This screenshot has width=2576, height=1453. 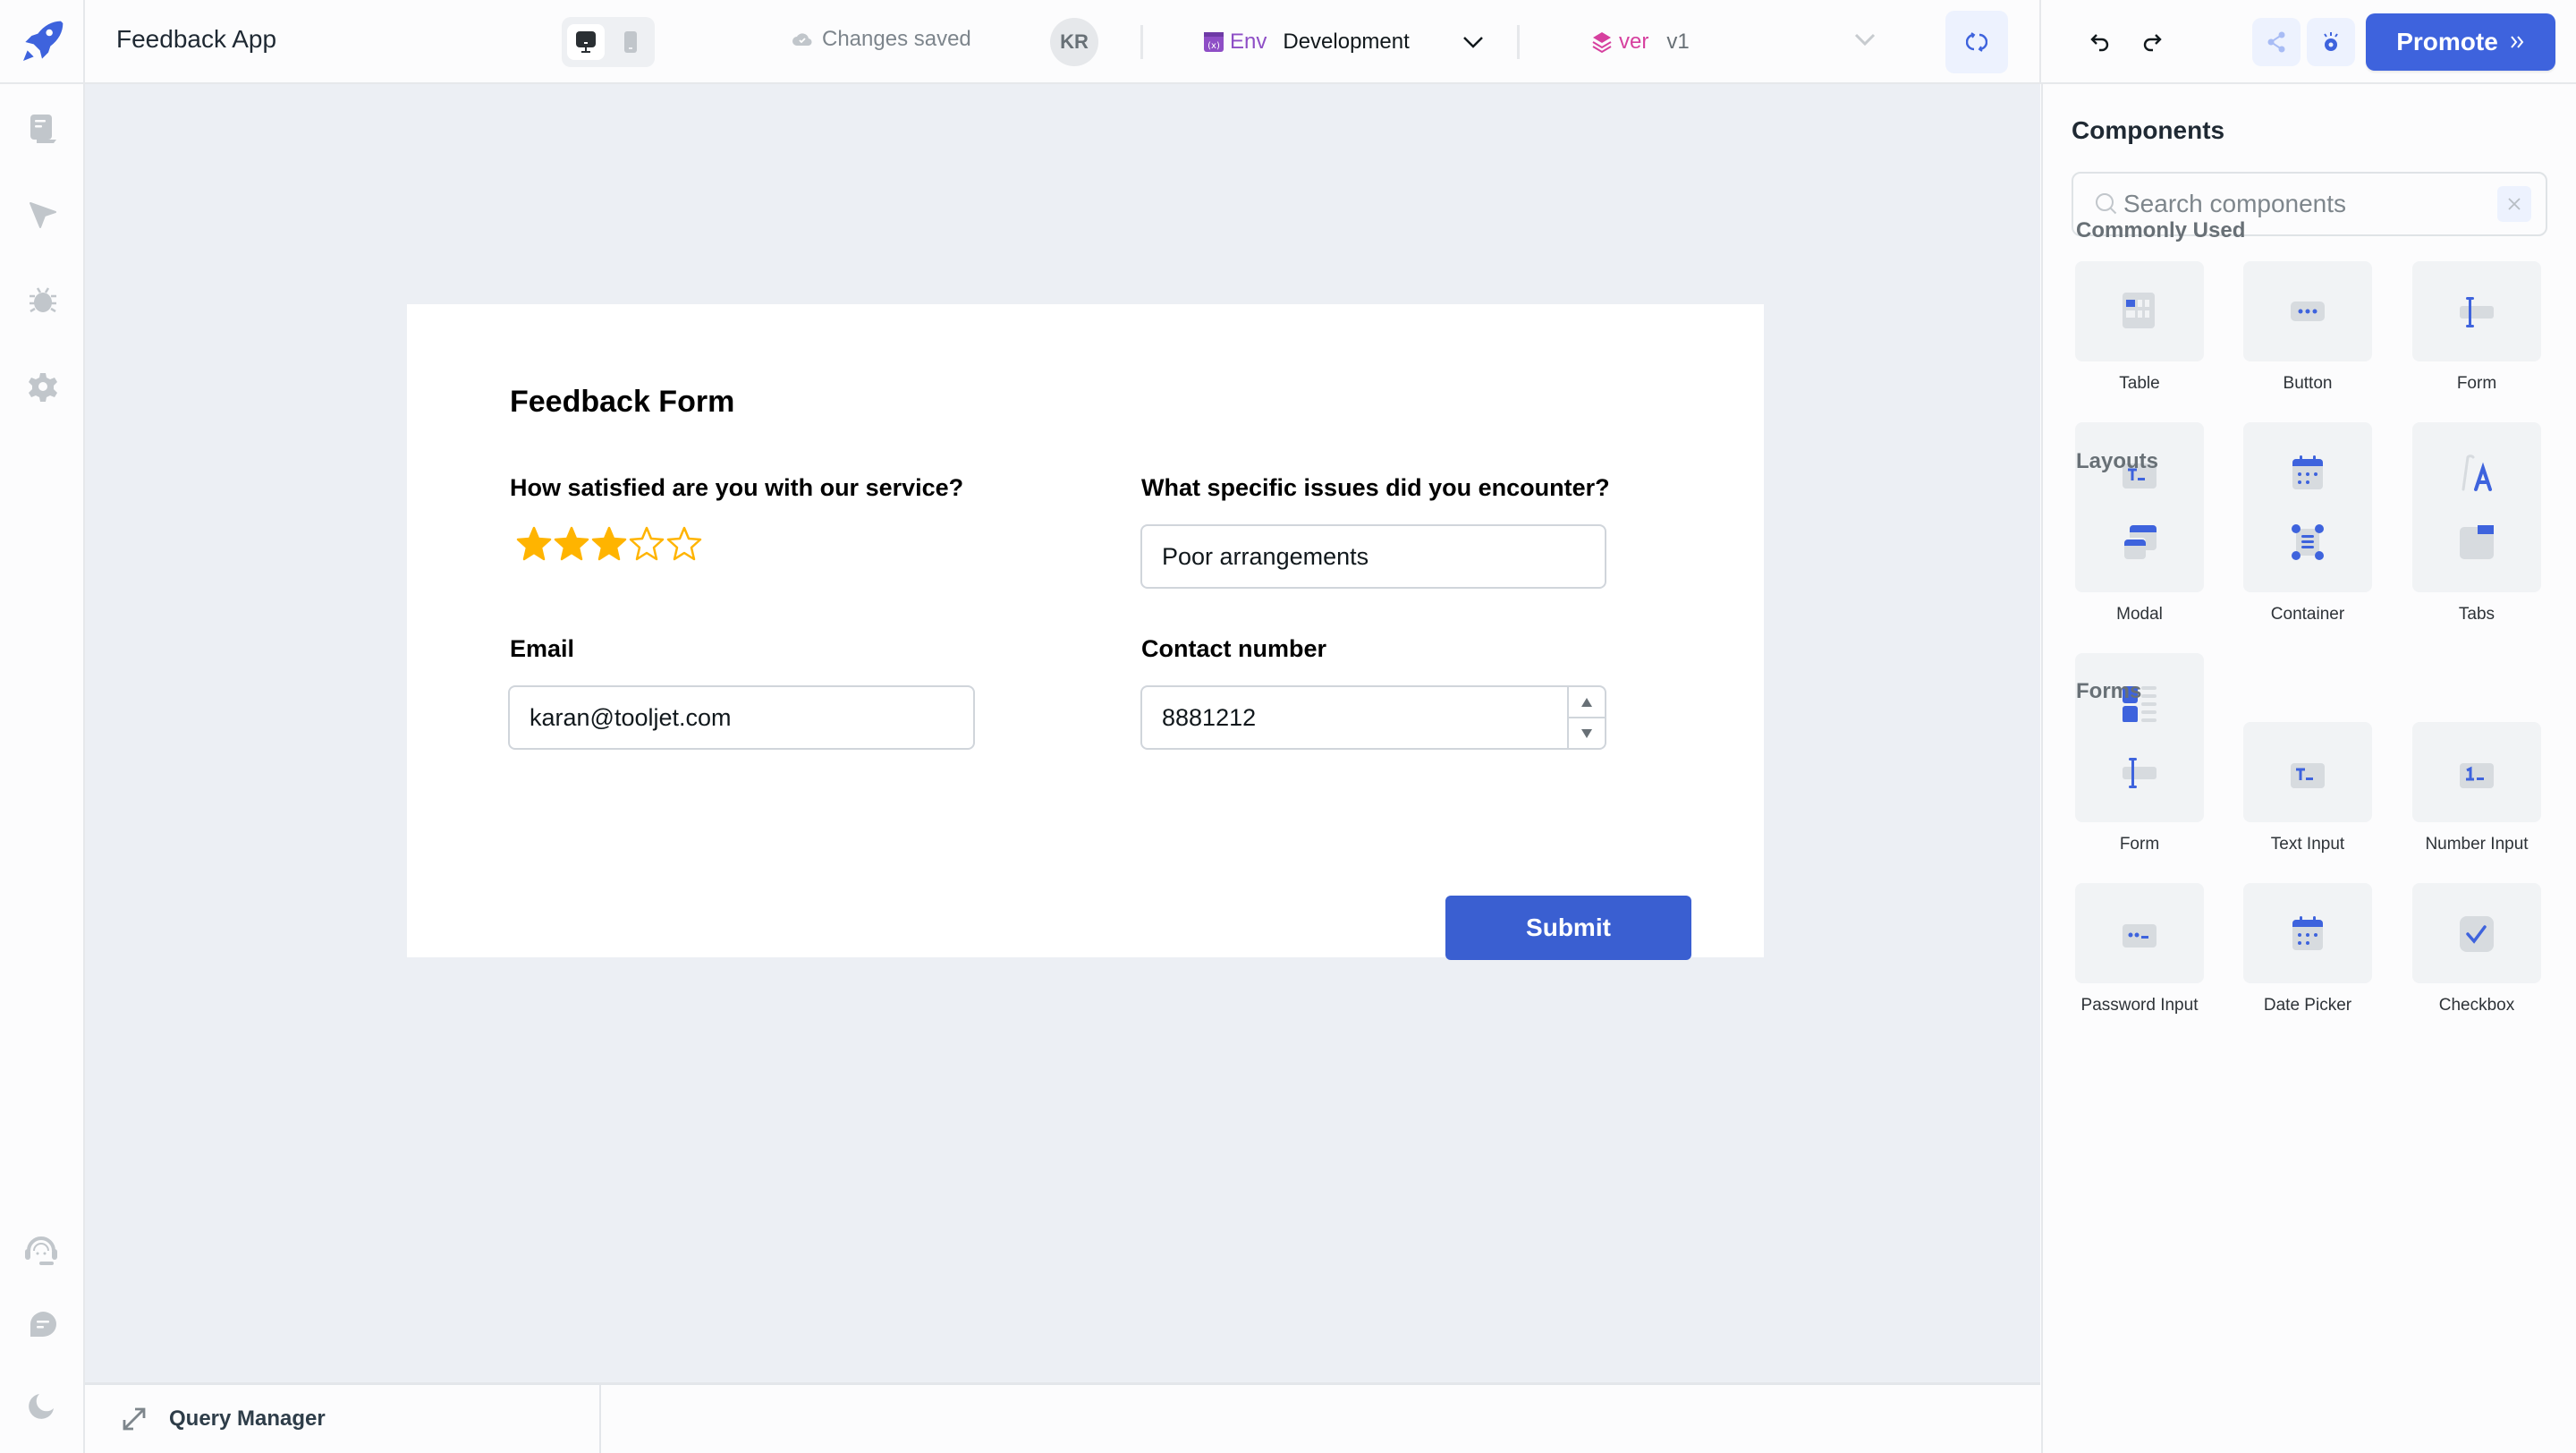 I want to click on form-icon, so click(x=2477, y=312).